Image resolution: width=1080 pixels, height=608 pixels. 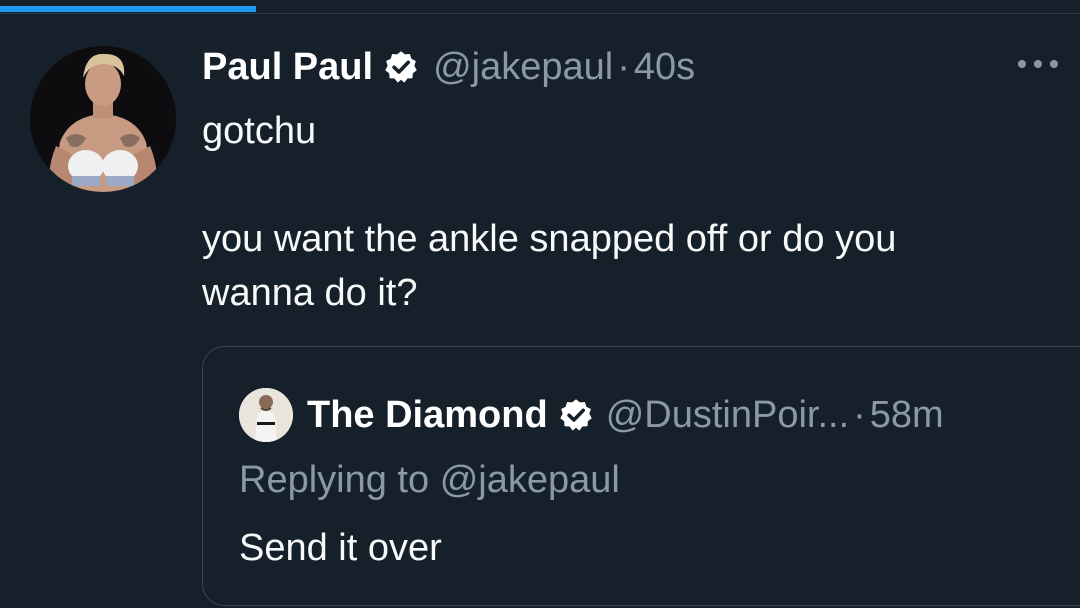 I want to click on tweet-text-line: wanna do it?, so click(x=310, y=293).